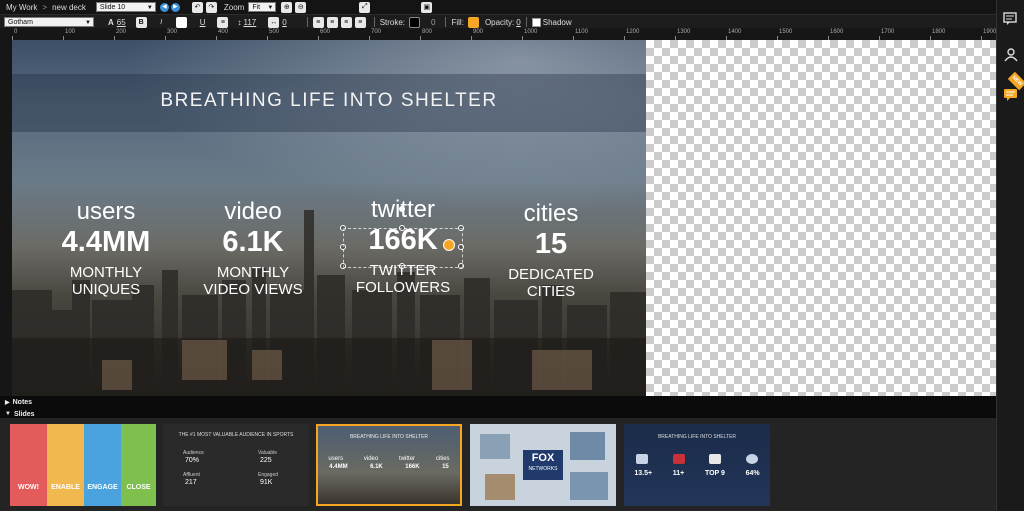 This screenshot has width=1024, height=511. I want to click on thumb-label: 70%, so click(192, 460).